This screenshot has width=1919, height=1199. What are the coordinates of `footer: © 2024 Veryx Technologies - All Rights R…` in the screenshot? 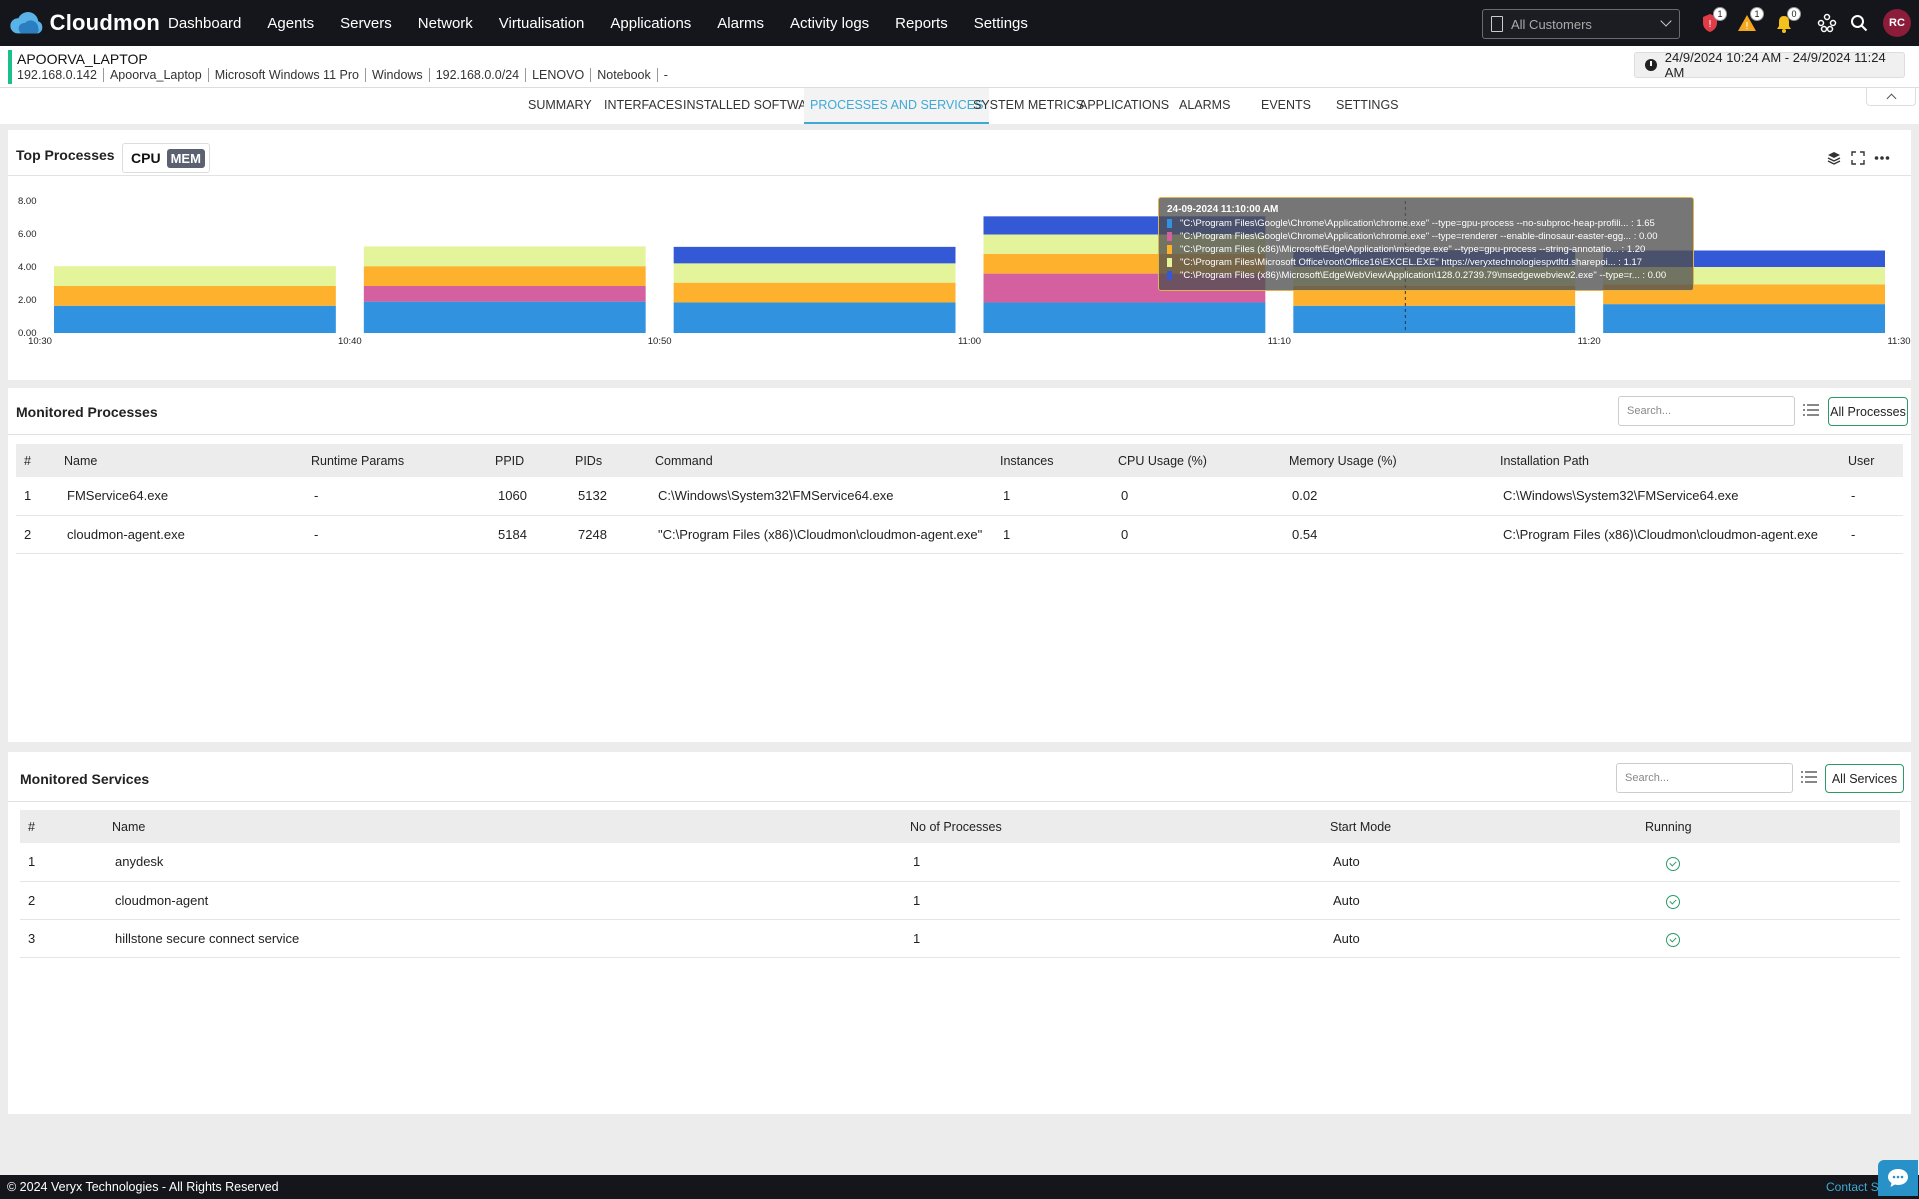 It's located at (959, 1187).